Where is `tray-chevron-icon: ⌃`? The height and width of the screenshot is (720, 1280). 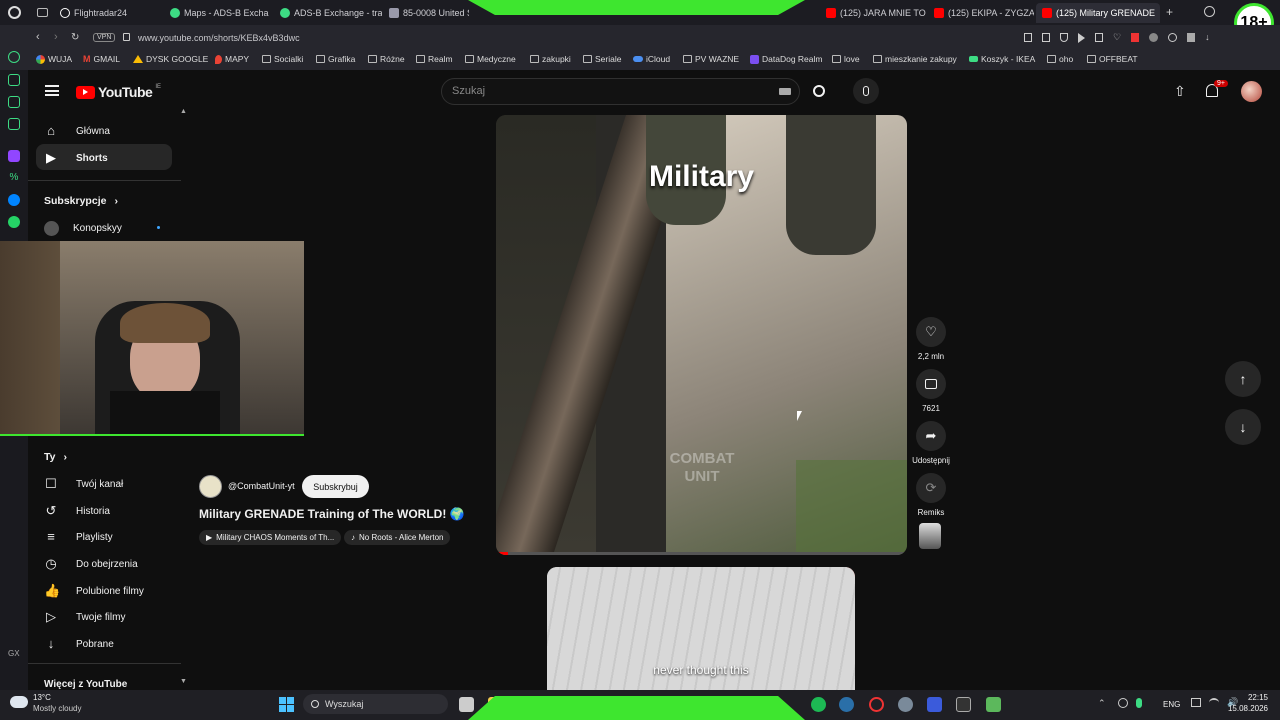
tray-chevron-icon: ⌃ is located at coordinates (1102, 703).